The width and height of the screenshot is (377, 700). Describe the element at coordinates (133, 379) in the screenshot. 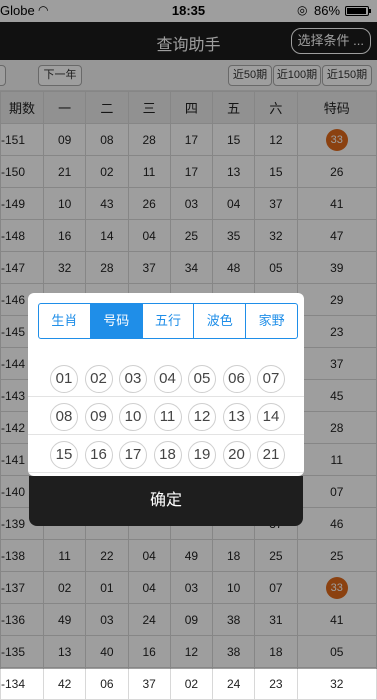

I see `number-ball-option: 03` at that location.